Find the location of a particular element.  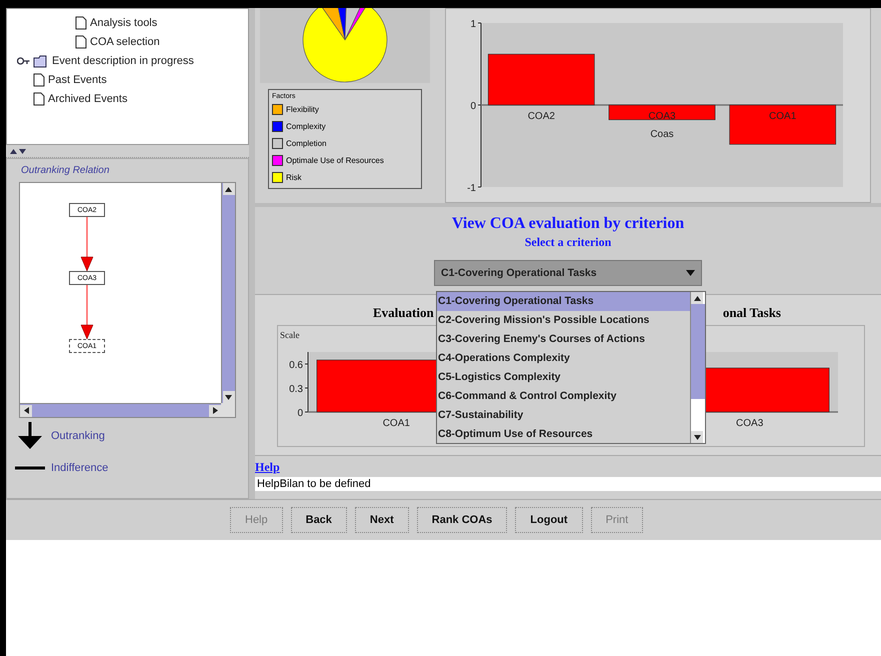

legend-label: Optimale Use of Resources is located at coordinates (335, 160).